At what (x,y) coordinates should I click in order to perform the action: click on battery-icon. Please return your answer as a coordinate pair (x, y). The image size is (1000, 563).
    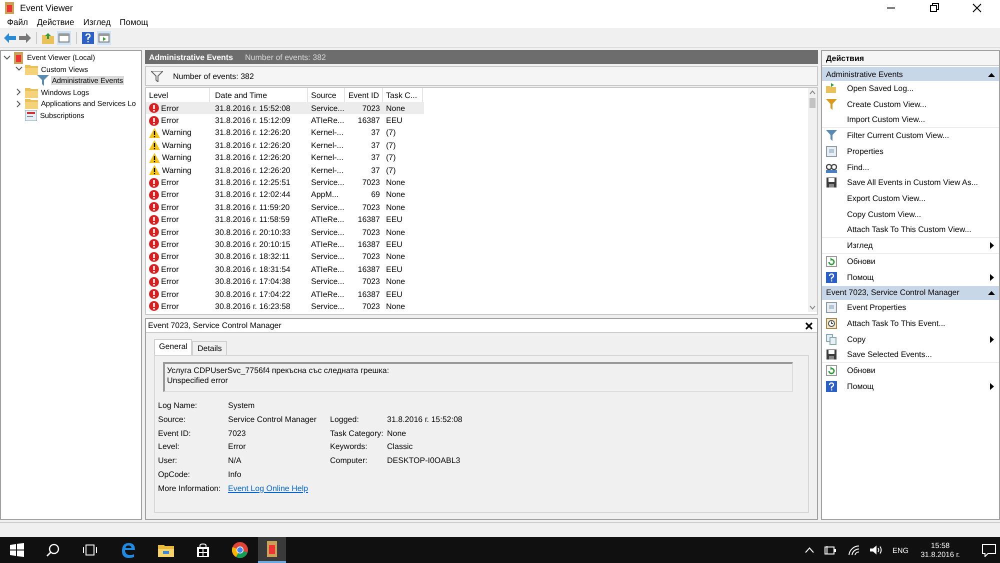
    Looking at the image, I should click on (831, 550).